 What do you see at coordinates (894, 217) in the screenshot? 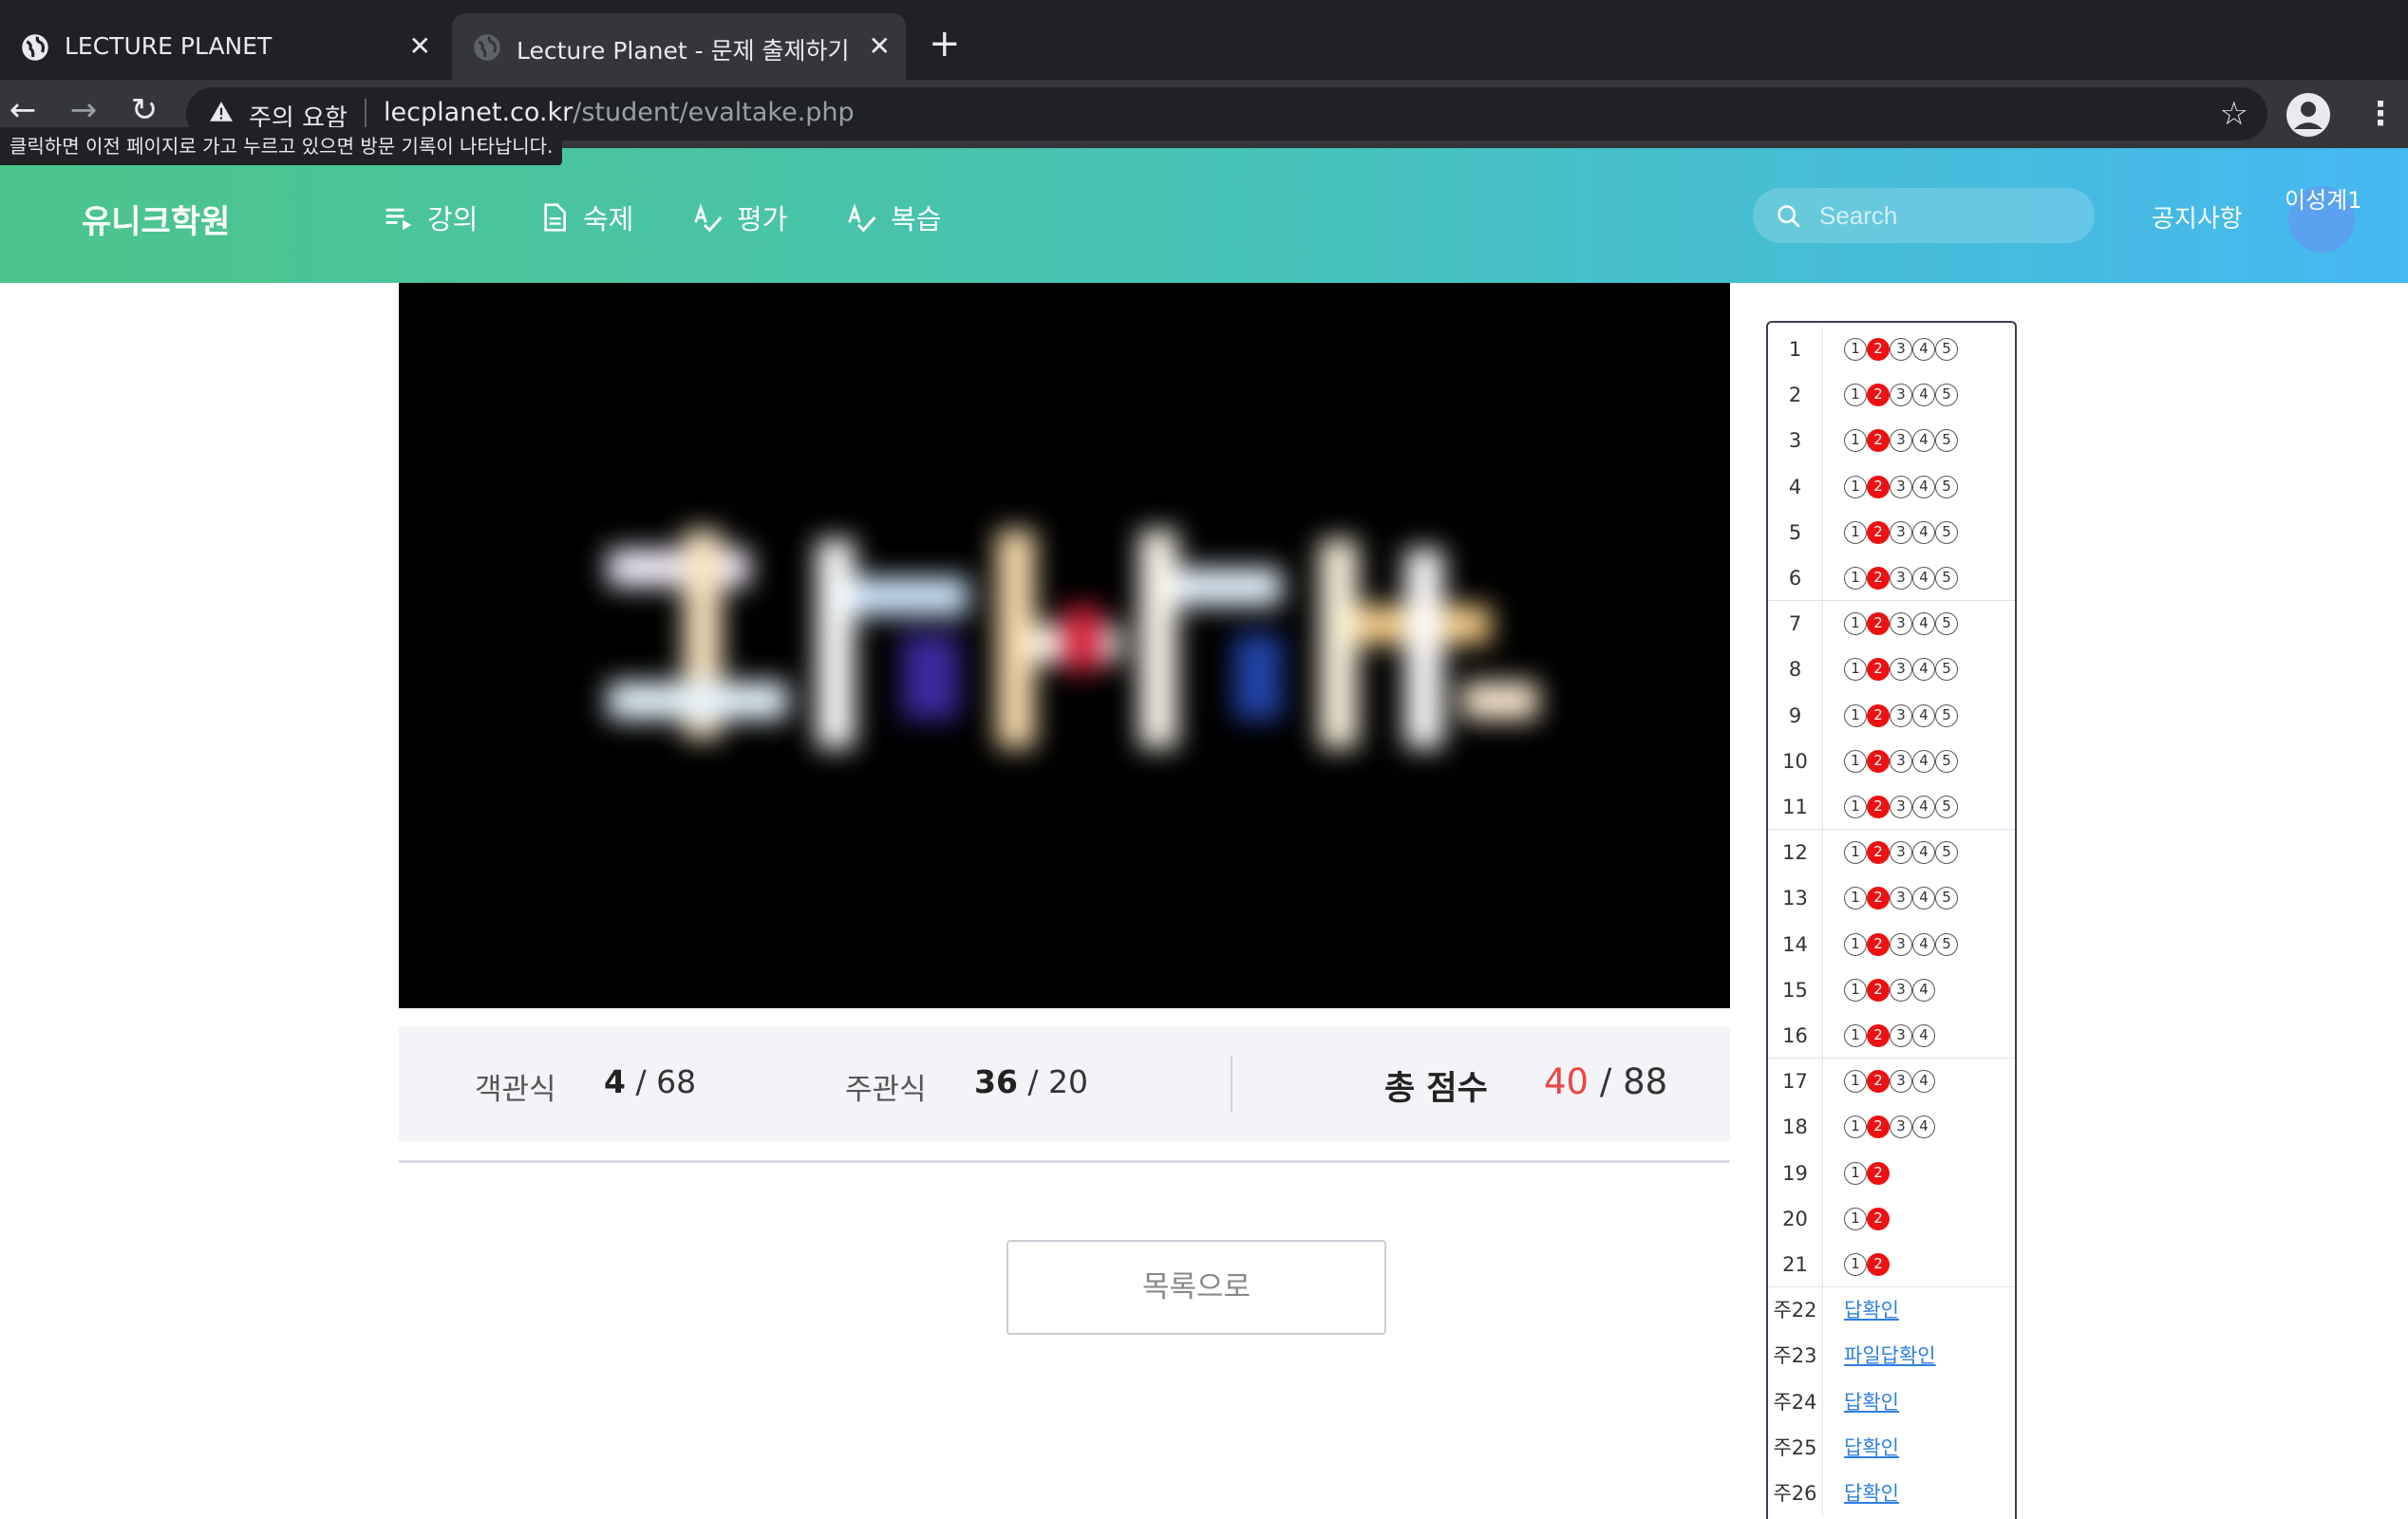
I see `nav-item-review: 복습` at bounding box center [894, 217].